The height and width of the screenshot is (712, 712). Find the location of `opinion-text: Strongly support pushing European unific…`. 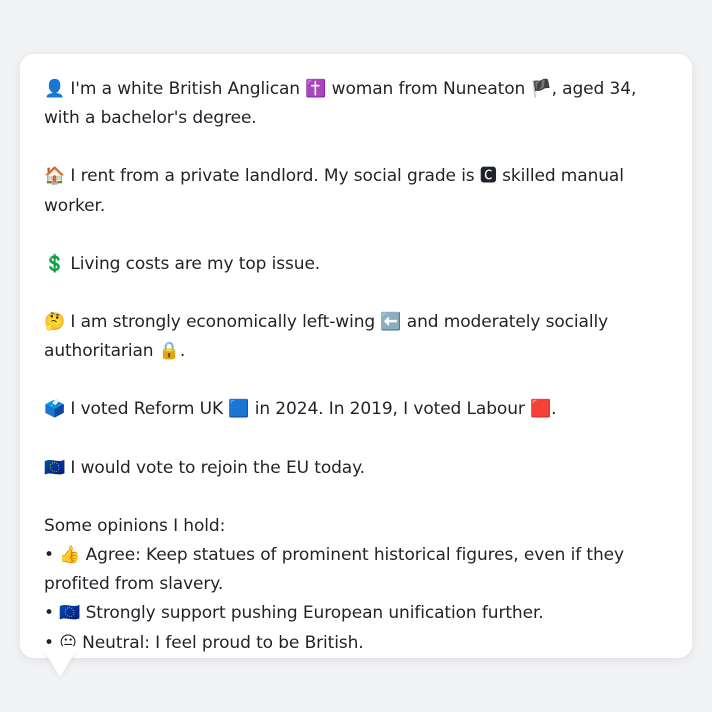

opinion-text: Strongly support pushing European unific… is located at coordinates (312, 613).